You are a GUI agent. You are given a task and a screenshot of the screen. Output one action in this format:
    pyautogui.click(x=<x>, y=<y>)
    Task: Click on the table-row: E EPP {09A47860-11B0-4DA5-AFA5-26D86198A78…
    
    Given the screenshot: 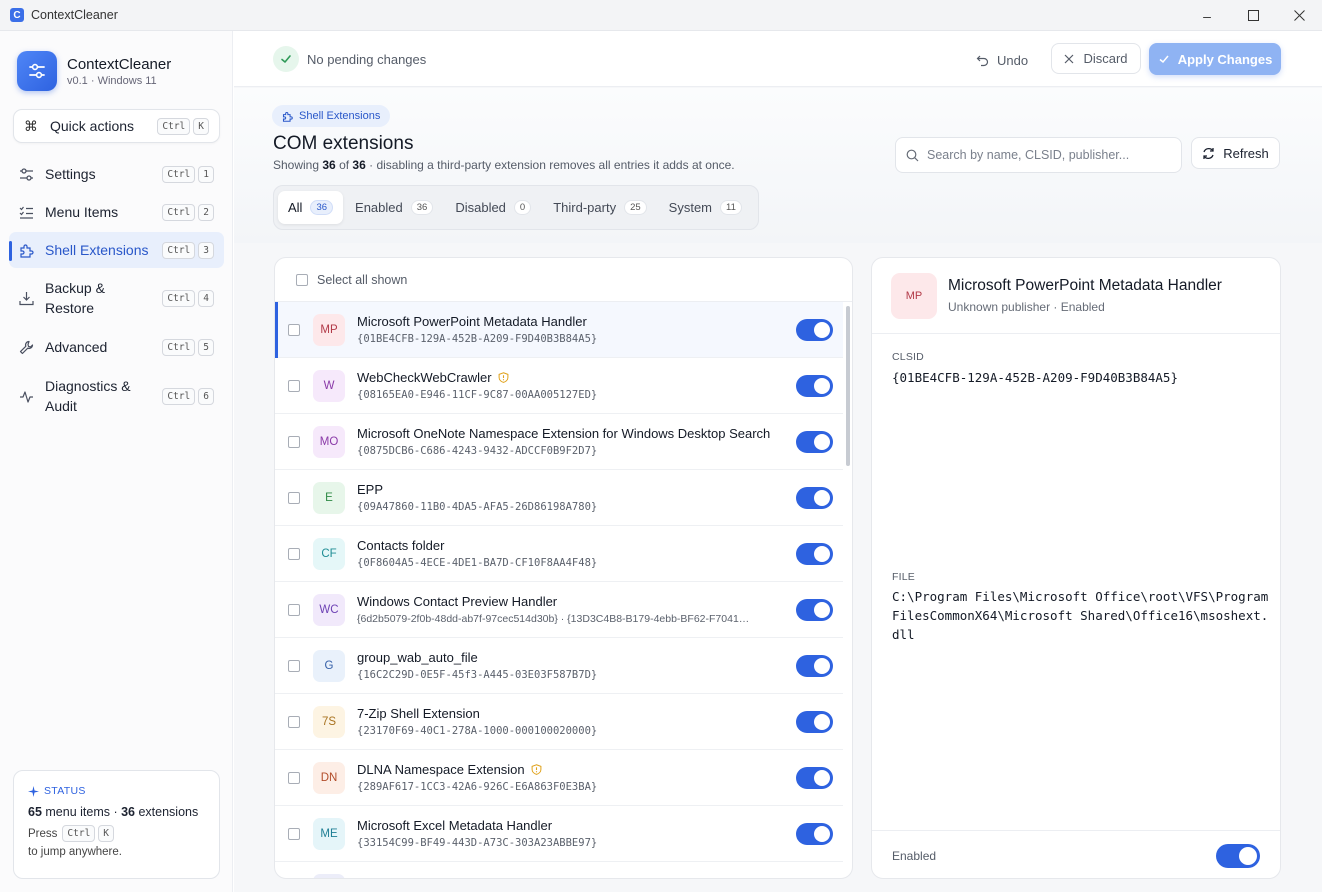 What is the action you would take?
    pyautogui.click(x=559, y=498)
    